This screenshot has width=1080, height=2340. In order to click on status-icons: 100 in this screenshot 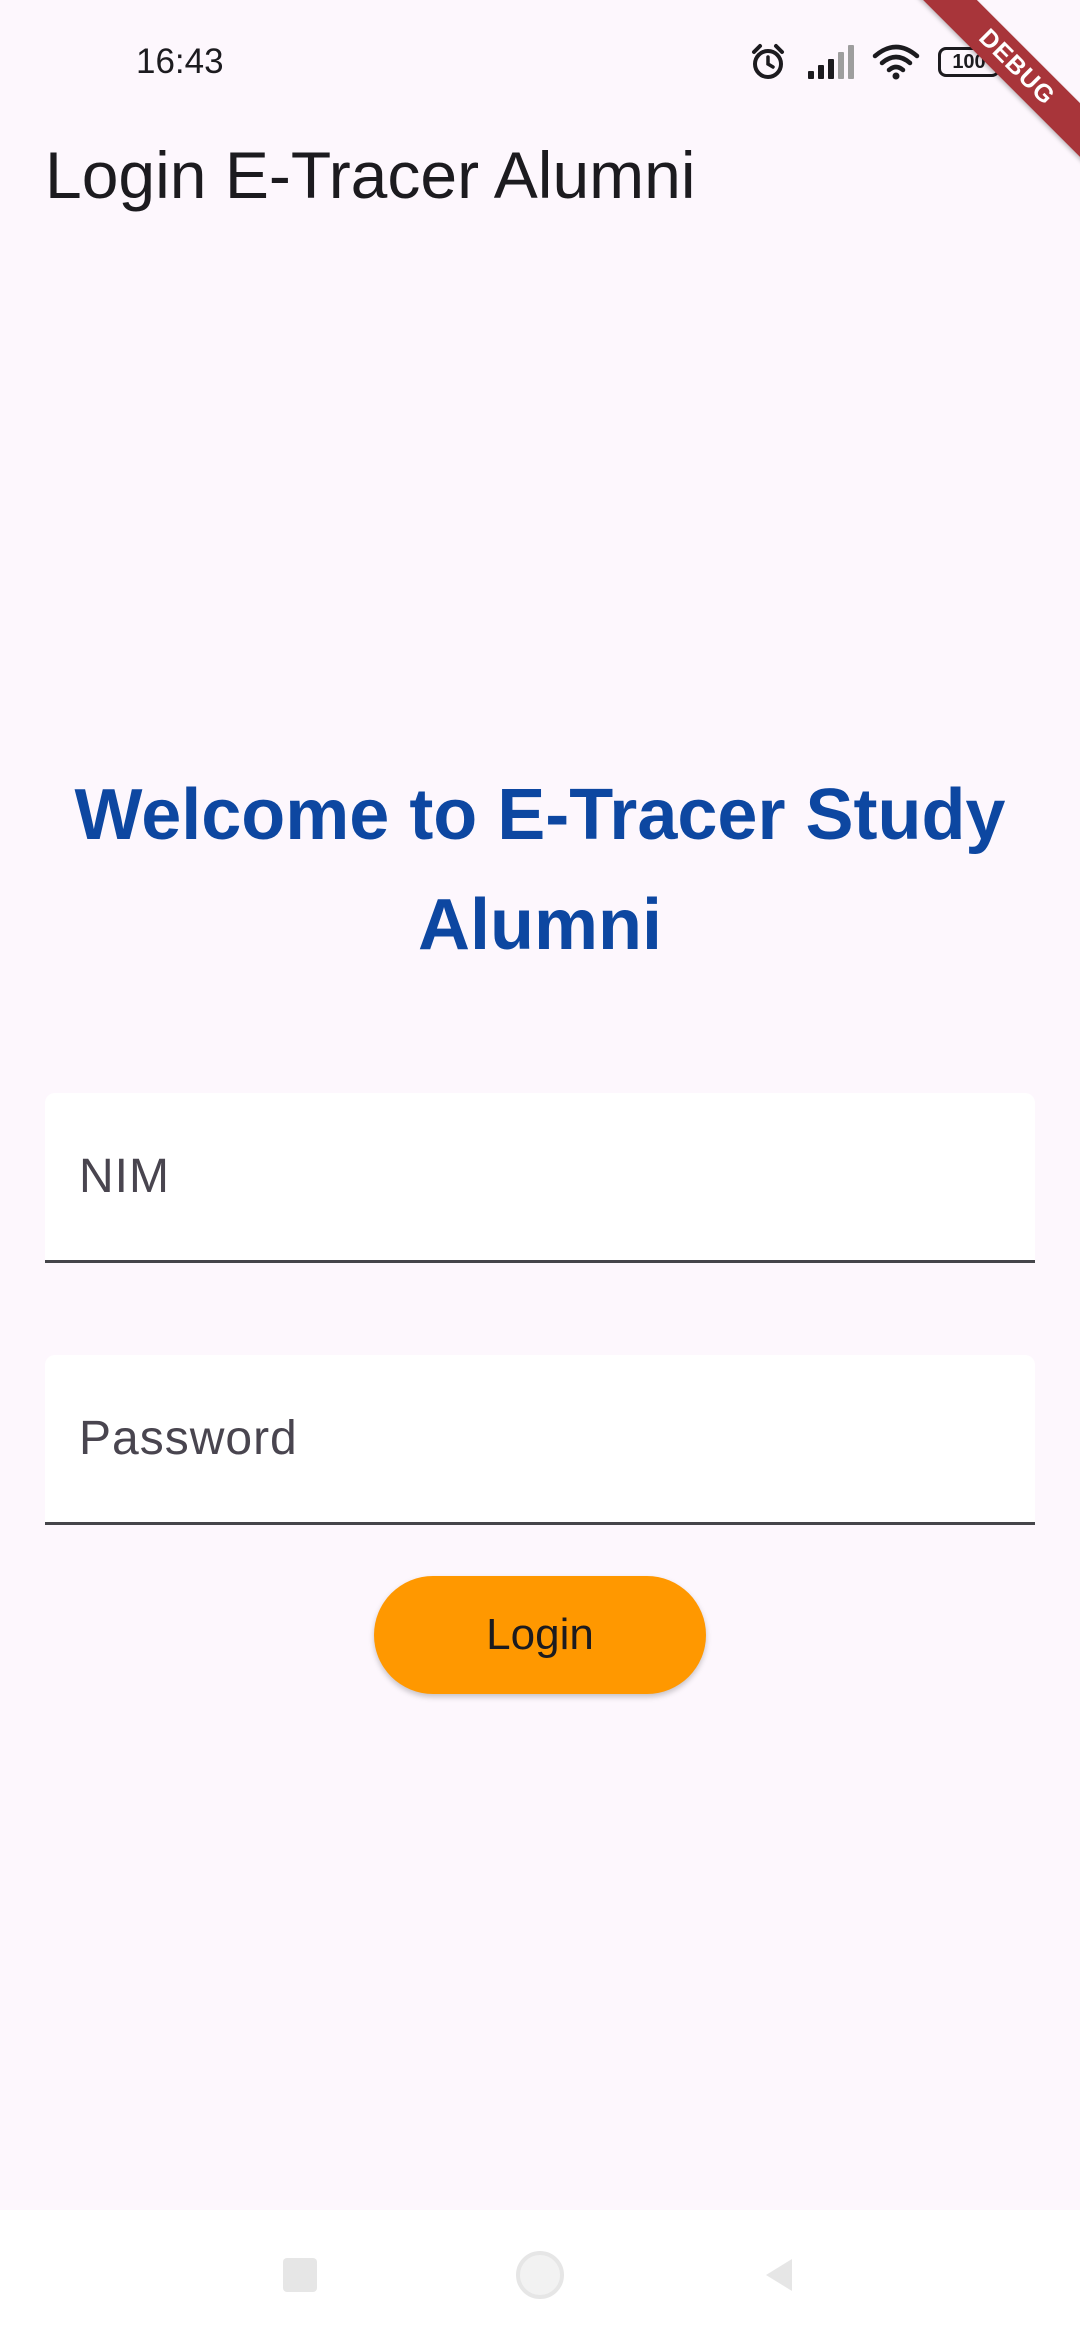, I will do `click(876, 62)`.